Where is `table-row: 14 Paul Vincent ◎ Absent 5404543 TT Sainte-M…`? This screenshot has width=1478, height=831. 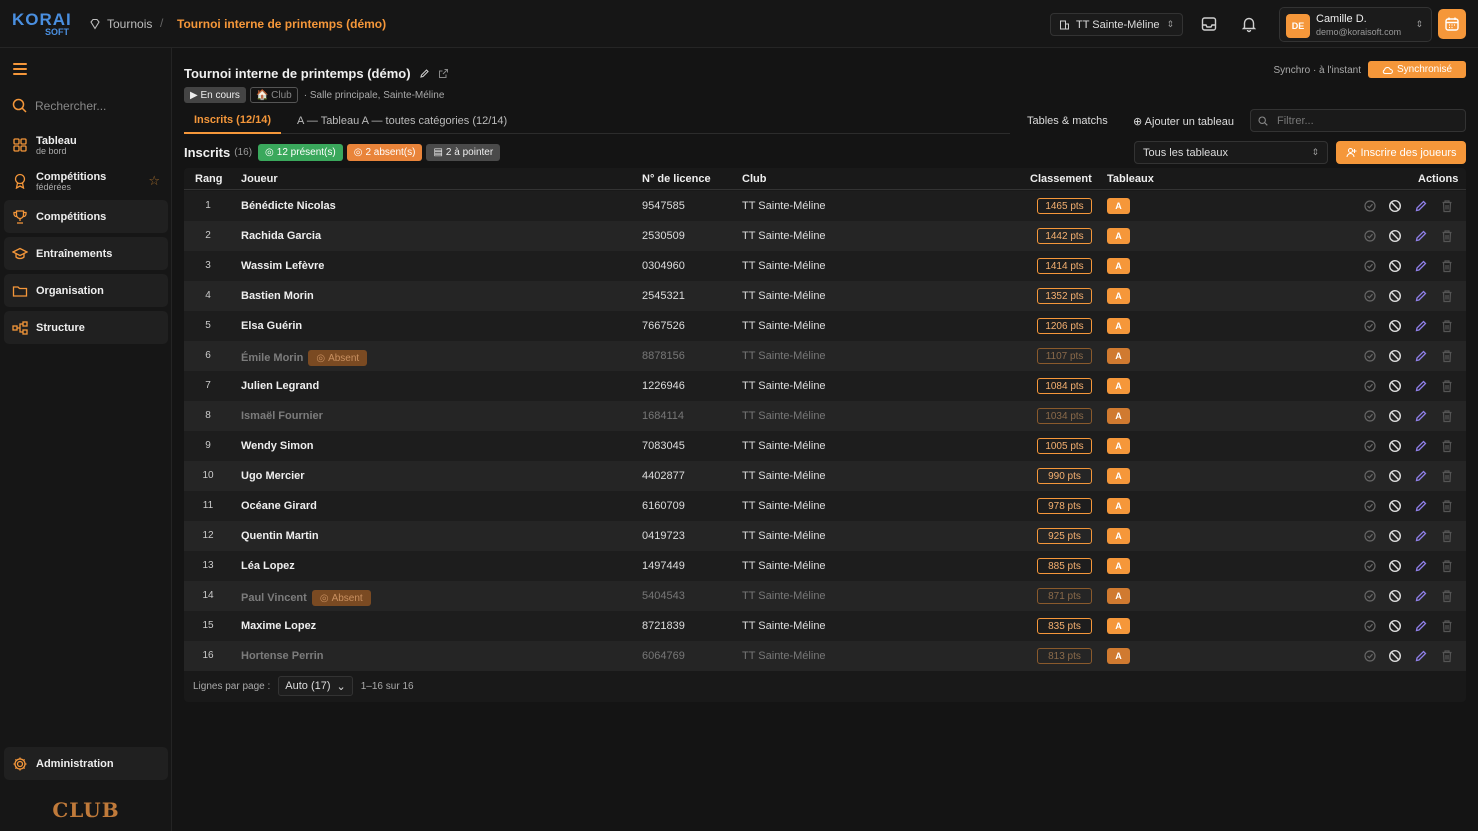 table-row: 14 Paul Vincent ◎ Absent 5404543 TT Sainte-M… is located at coordinates (825, 596).